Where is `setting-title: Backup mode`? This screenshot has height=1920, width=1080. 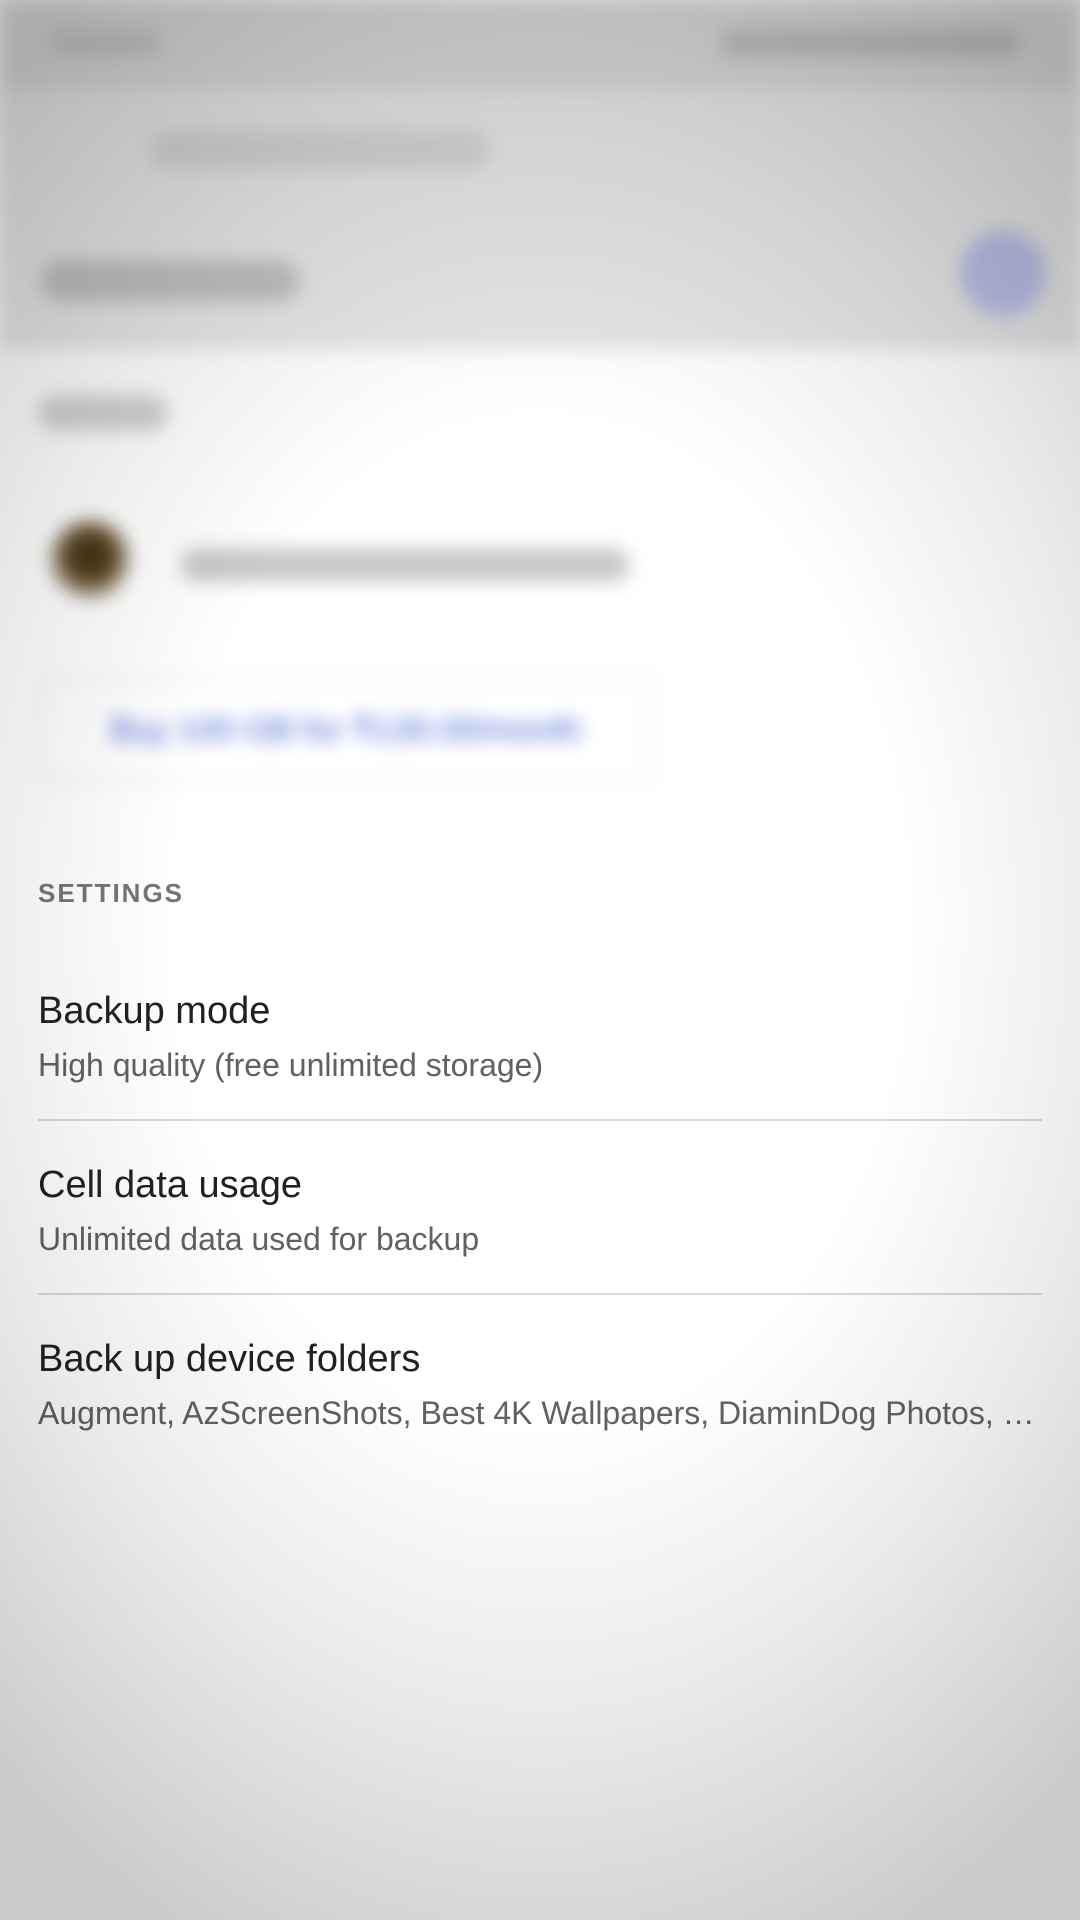 setting-title: Backup mode is located at coordinates (154, 1011).